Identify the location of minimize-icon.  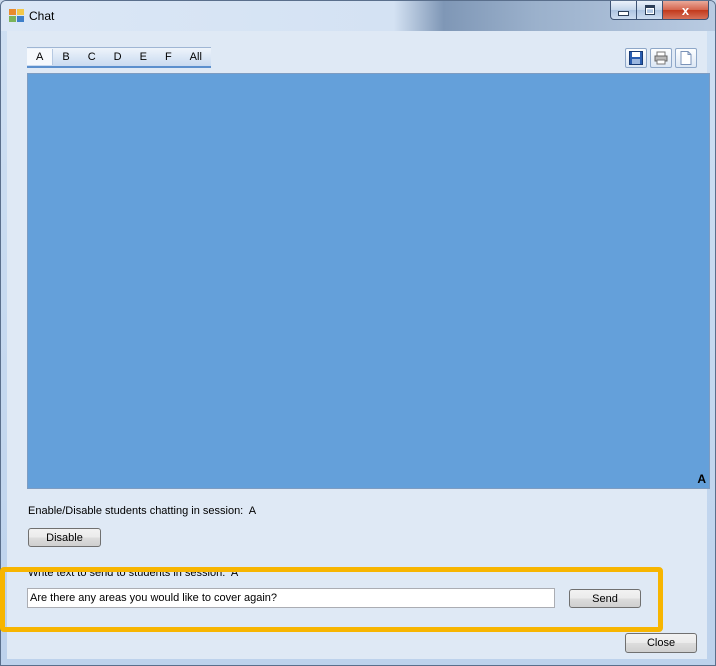
(623, 13).